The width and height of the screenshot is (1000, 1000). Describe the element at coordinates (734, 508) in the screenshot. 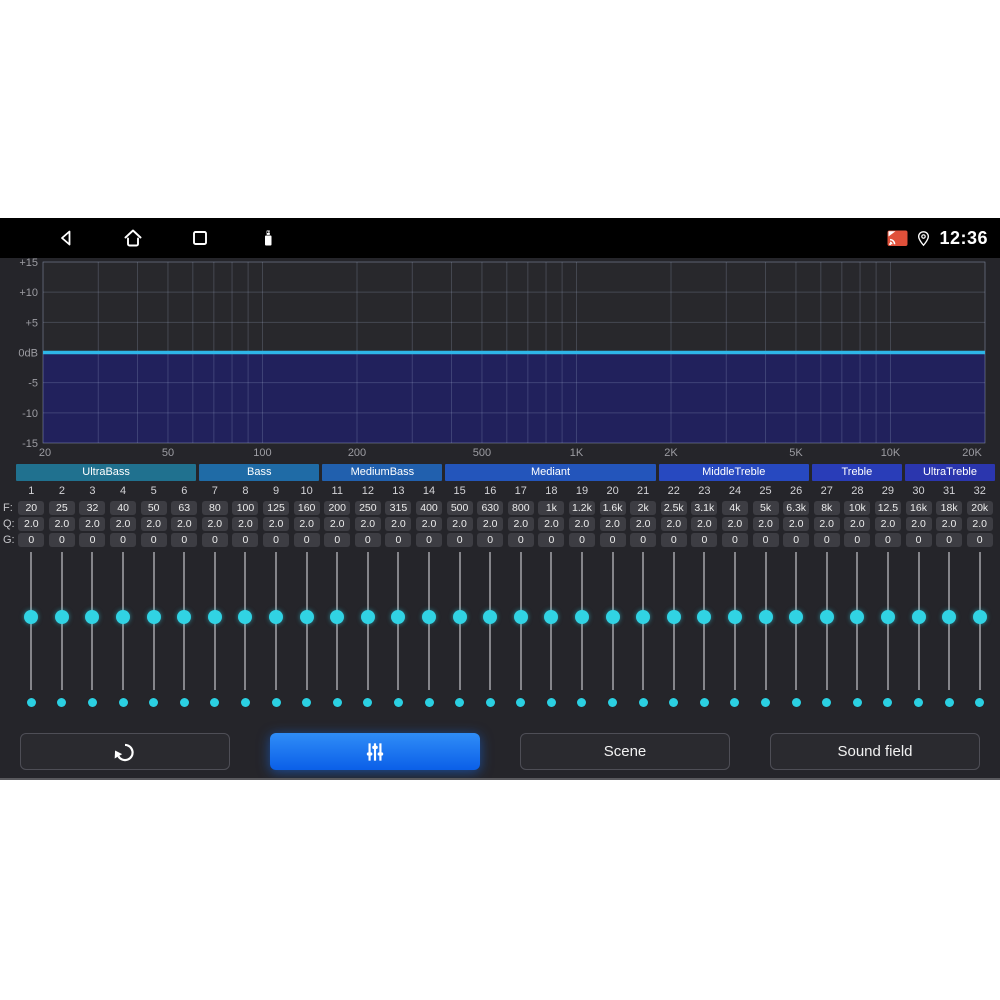

I see `frequency-value-chip: 4k` at that location.